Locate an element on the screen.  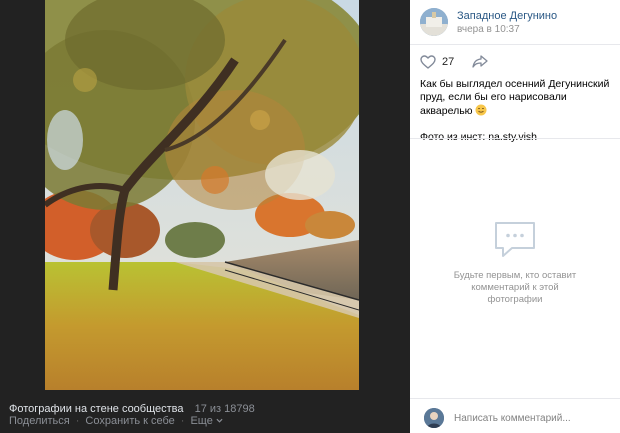
heart-icon is located at coordinates (428, 62).